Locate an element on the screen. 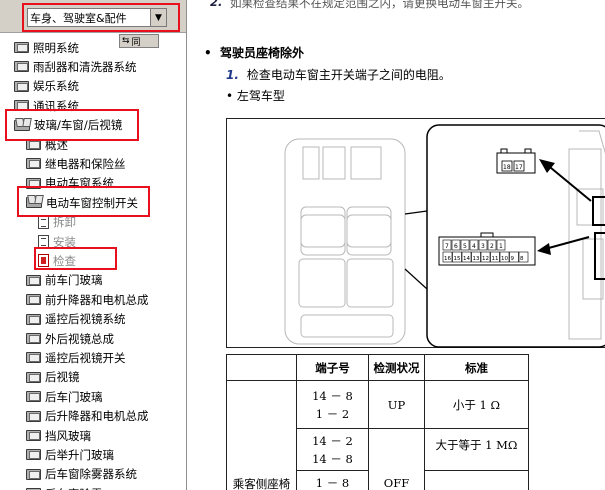 This screenshot has height=490, width=605. toc-item-label: 电动车窗系统 is located at coordinates (79, 183).